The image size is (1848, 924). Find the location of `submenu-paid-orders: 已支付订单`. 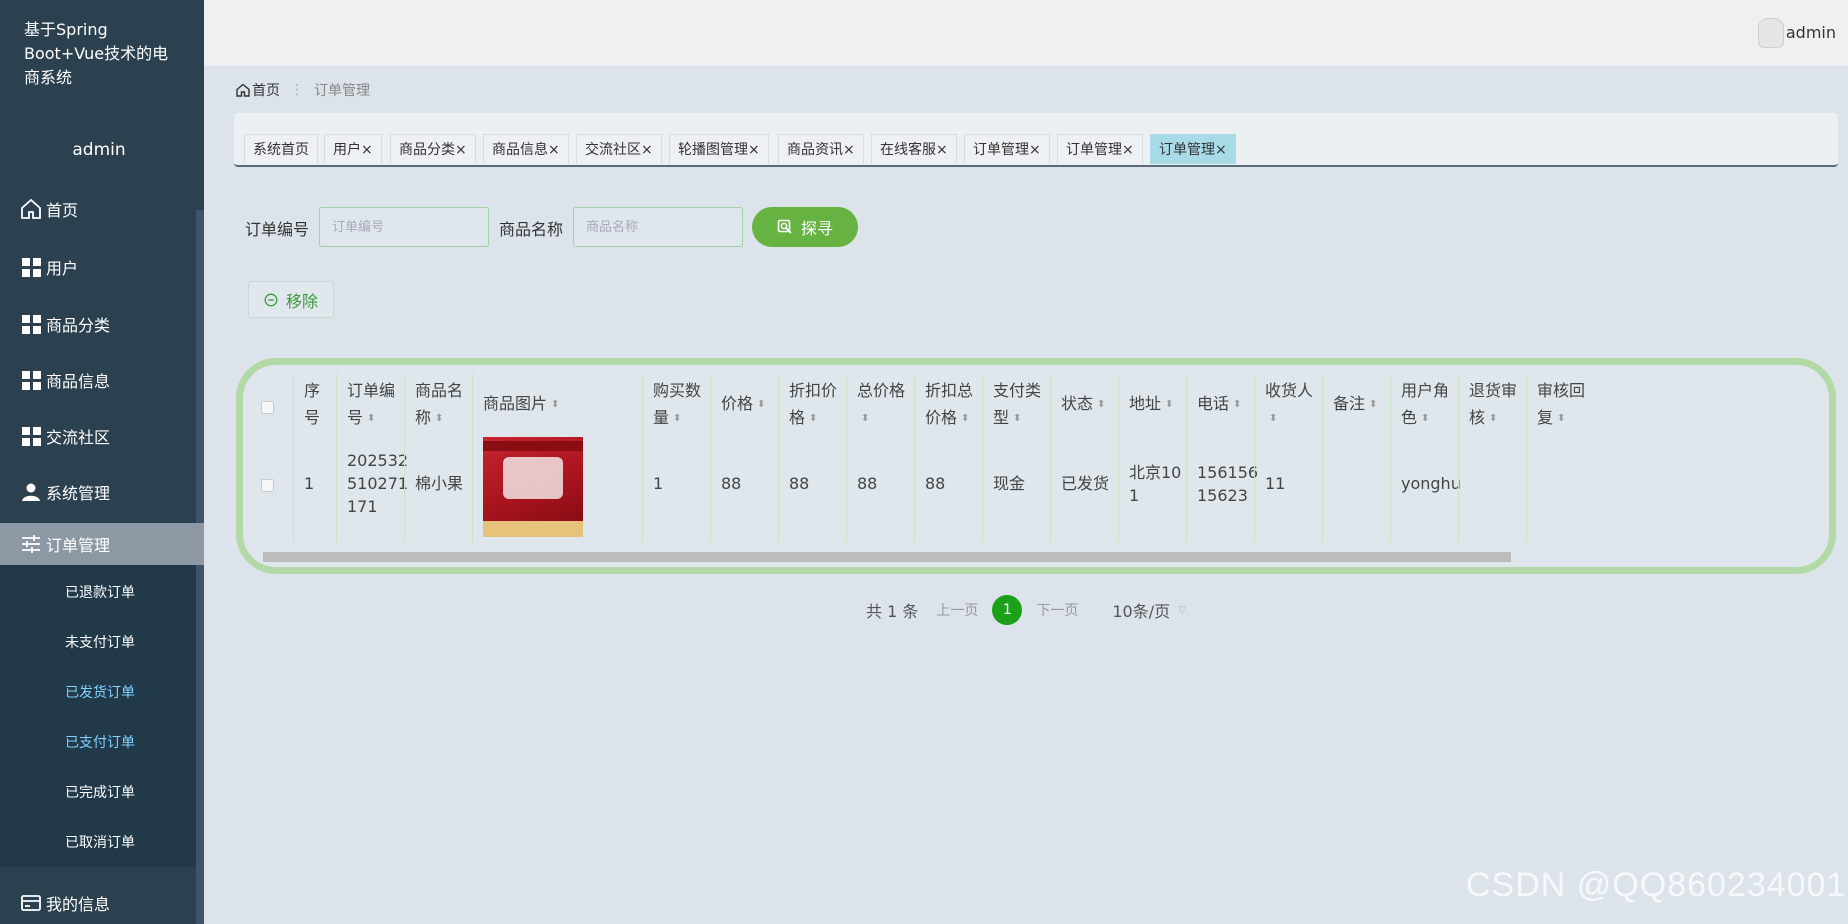

submenu-paid-orders: 已支付订单 is located at coordinates (100, 742).